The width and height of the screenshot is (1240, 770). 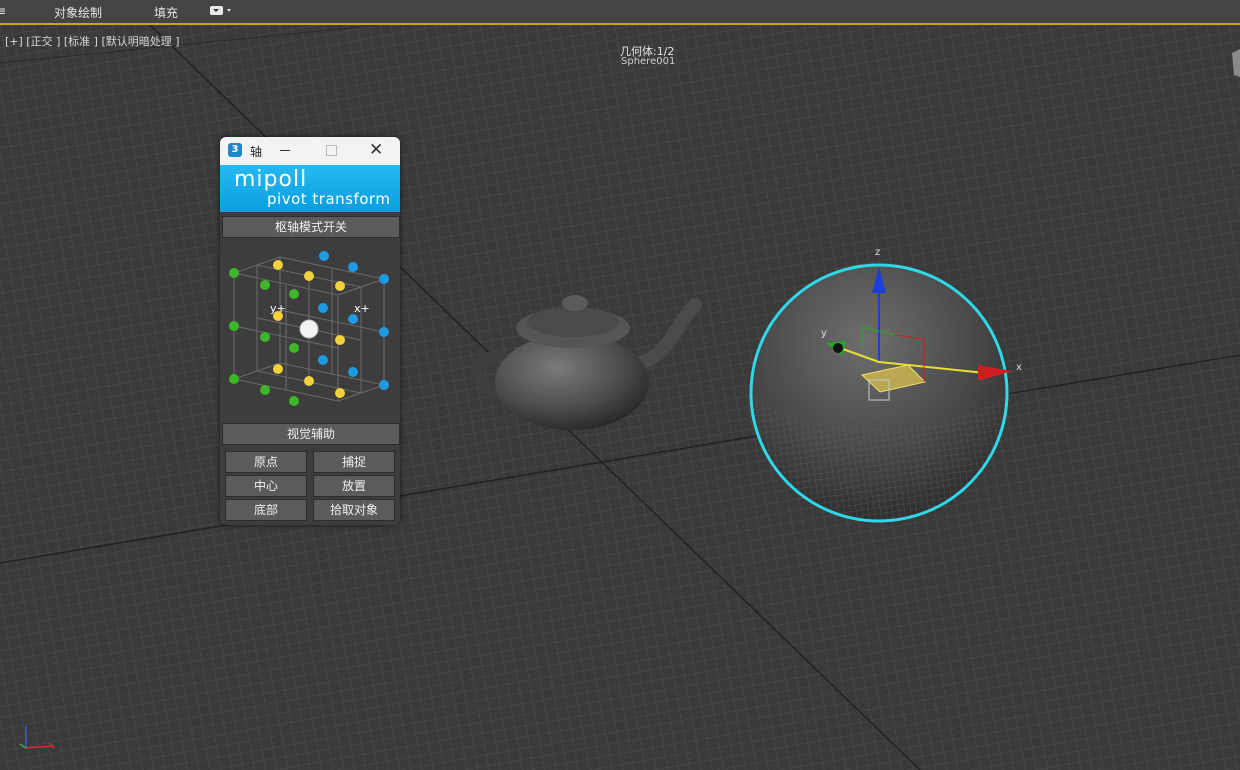 I want to click on pivot-position-cube: y+ x+, so click(x=309, y=328).